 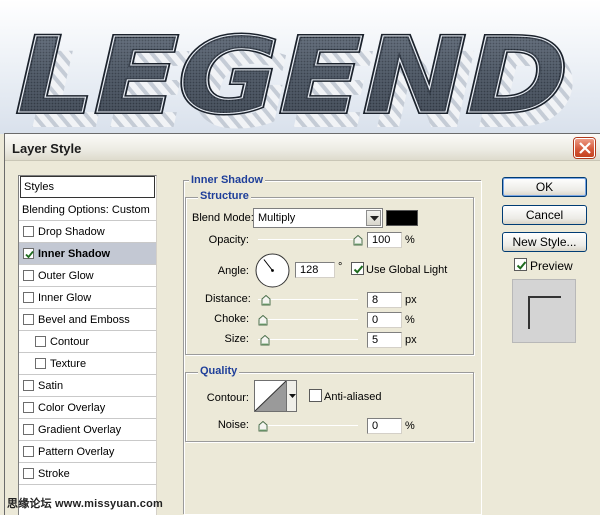 What do you see at coordinates (384, 240) in the screenshot?
I see `opacity-input: 100` at bounding box center [384, 240].